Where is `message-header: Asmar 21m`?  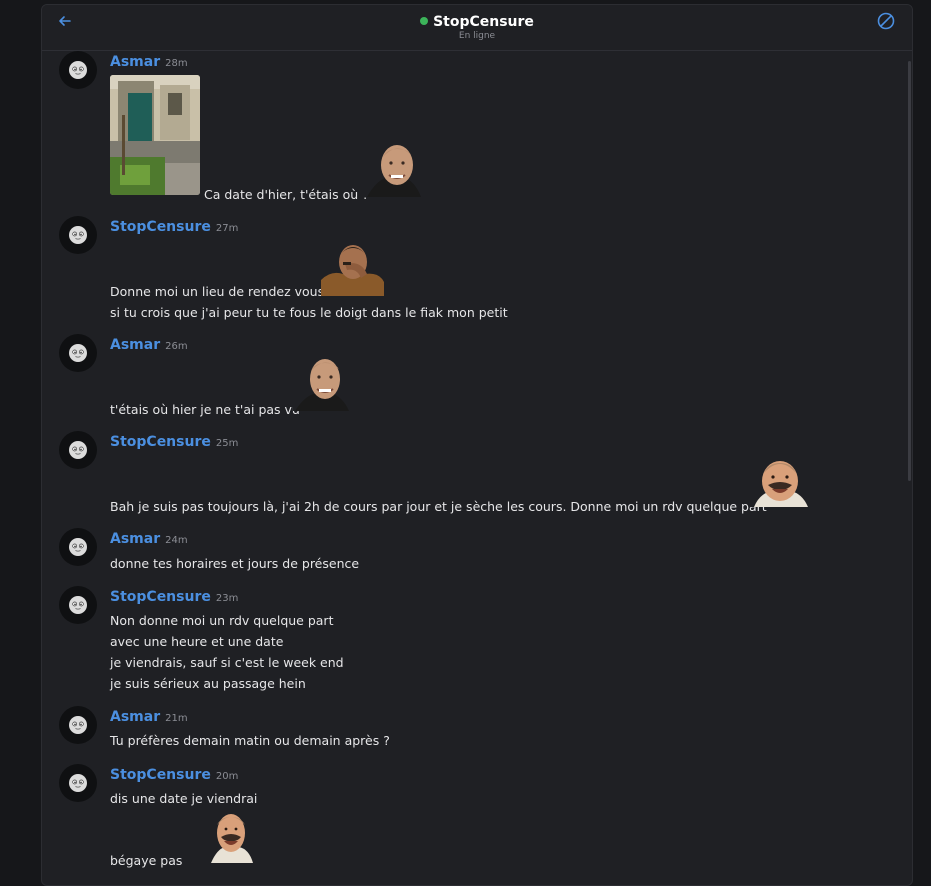
message-header: Asmar 21m is located at coordinates (149, 715).